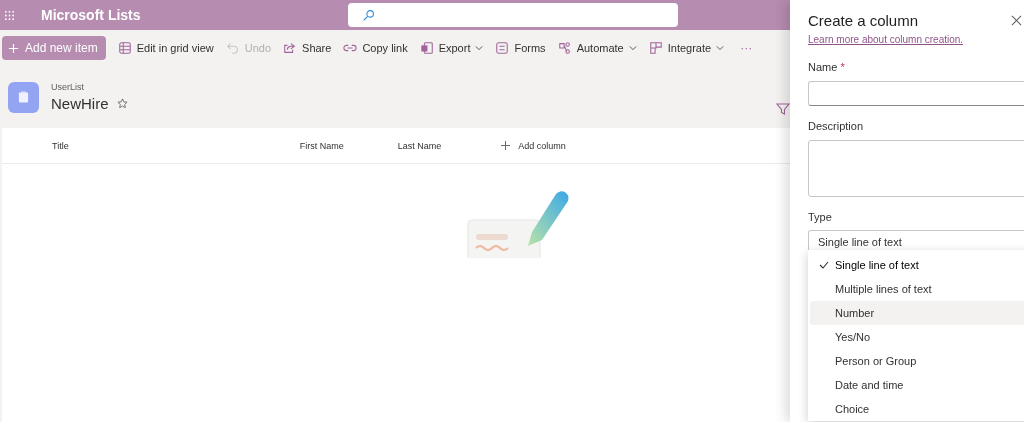 The image size is (1024, 422). Describe the element at coordinates (917, 385) in the screenshot. I see `type-option: Date and time` at that location.